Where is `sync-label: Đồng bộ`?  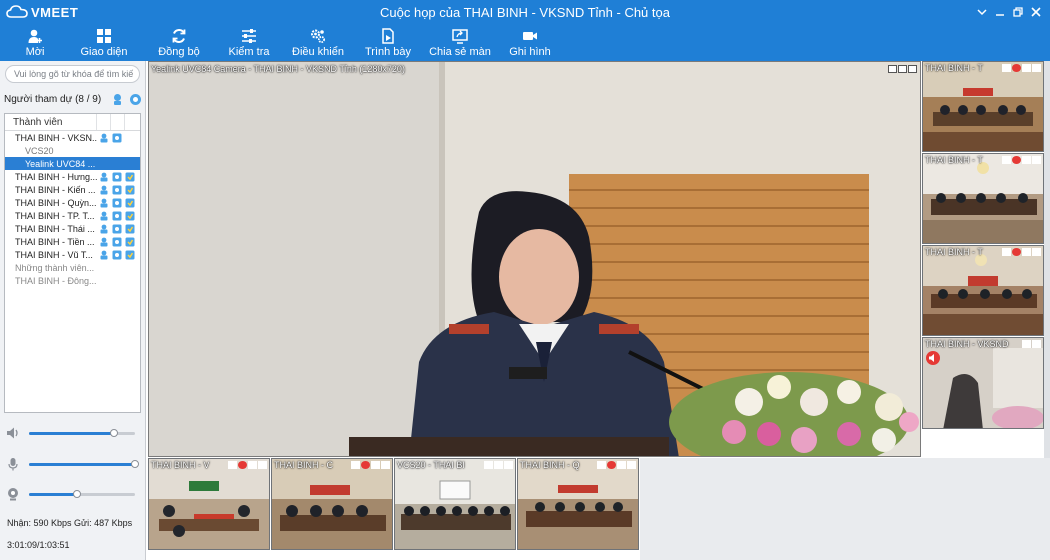 sync-label: Đồng bộ is located at coordinates (179, 52).